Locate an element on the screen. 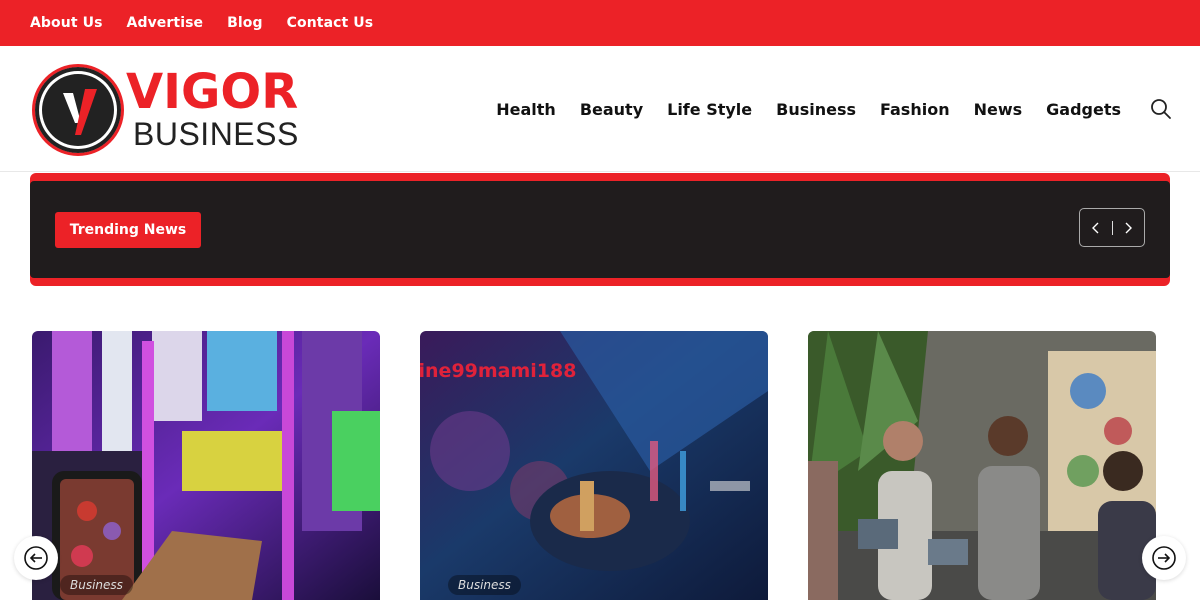  trending-arrows is located at coordinates (1112, 227).